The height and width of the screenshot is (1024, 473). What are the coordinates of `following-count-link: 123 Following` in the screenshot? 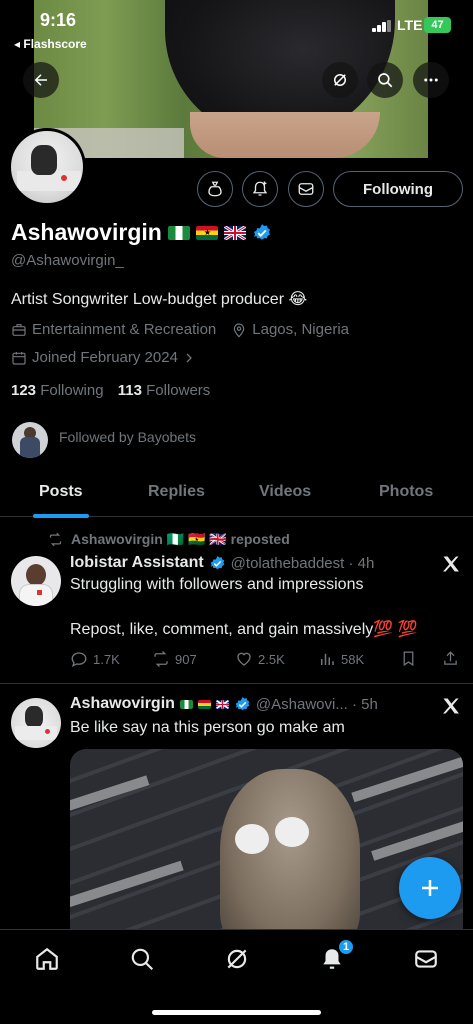 It's located at (57, 390).